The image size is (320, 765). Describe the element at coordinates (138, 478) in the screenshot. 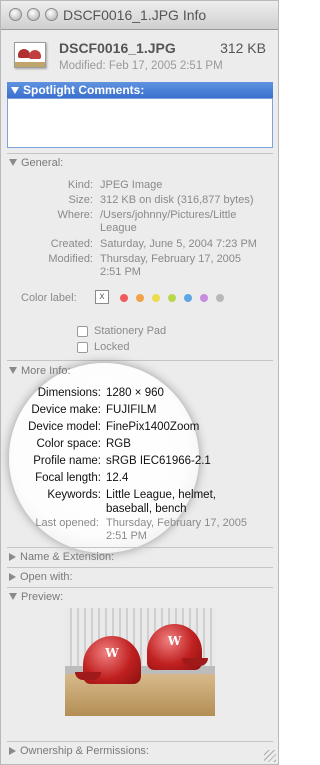

I see `focal-length-row: Focal length: 12.4` at that location.